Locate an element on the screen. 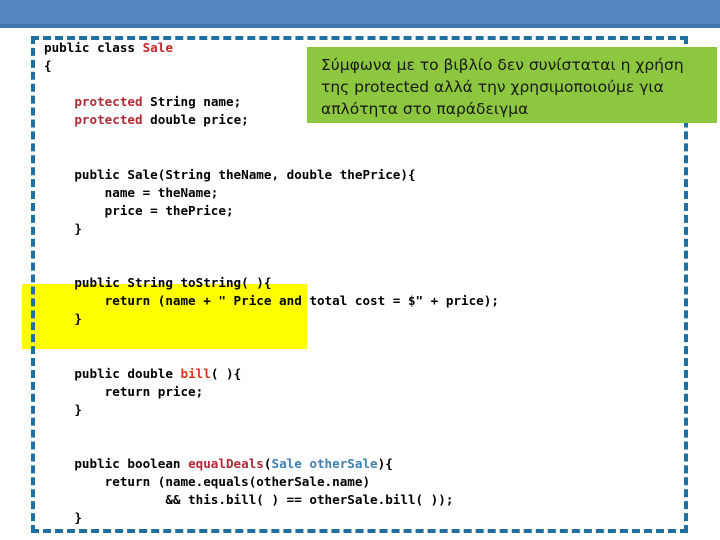 The image size is (720, 540). code-token: name = theName; is located at coordinates (131, 192).